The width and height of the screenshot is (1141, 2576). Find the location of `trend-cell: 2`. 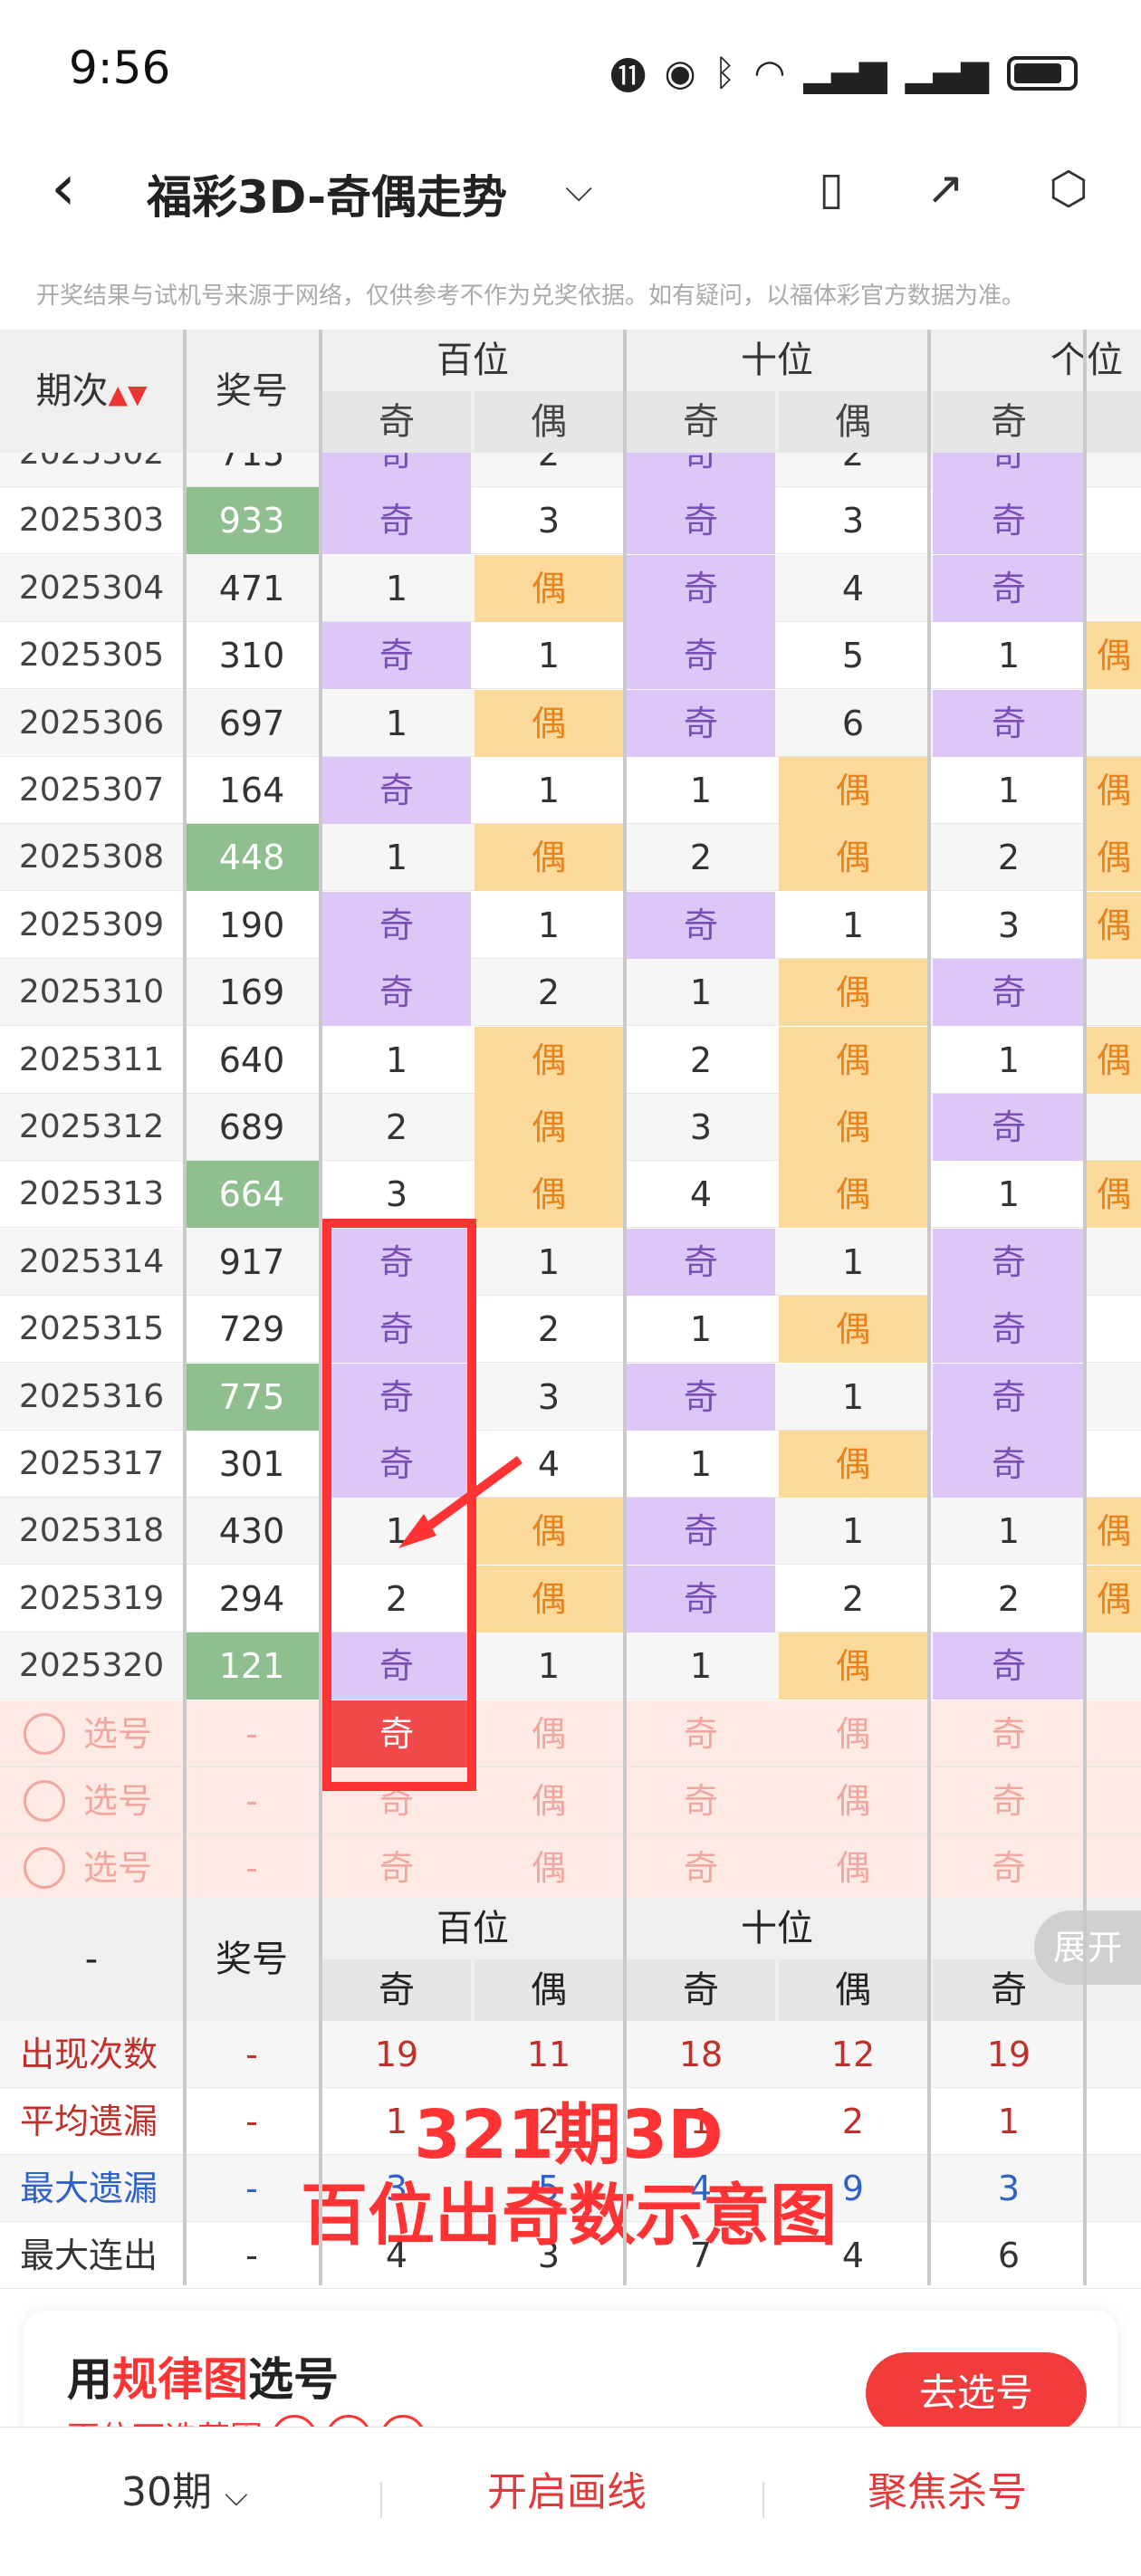

trend-cell: 2 is located at coordinates (396, 1127).